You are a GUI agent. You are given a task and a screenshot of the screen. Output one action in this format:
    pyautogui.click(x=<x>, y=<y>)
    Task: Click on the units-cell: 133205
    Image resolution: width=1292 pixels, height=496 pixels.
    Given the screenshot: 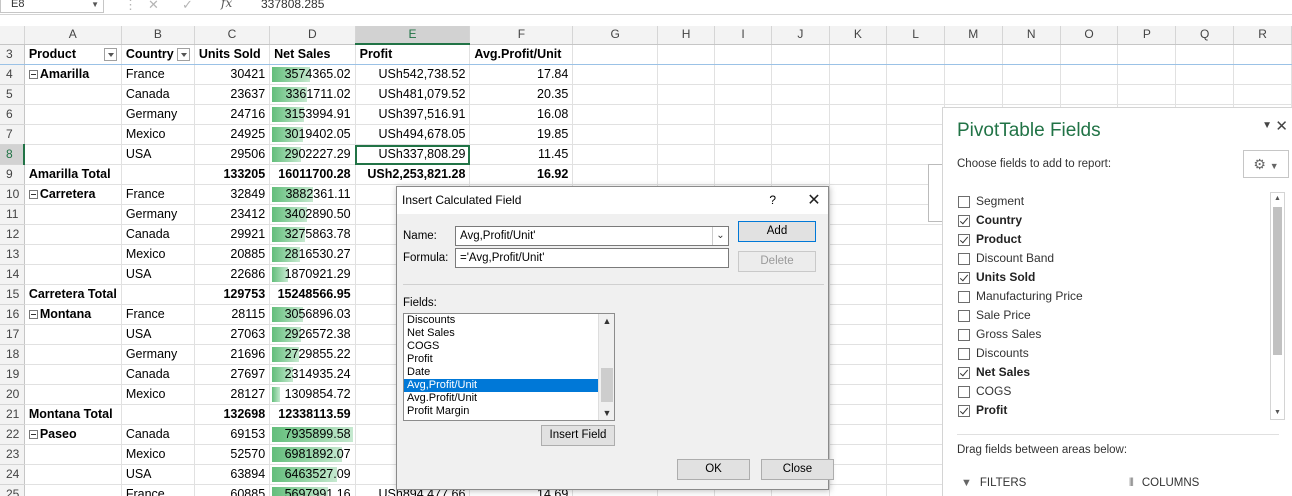 What is the action you would take?
    pyautogui.click(x=232, y=174)
    